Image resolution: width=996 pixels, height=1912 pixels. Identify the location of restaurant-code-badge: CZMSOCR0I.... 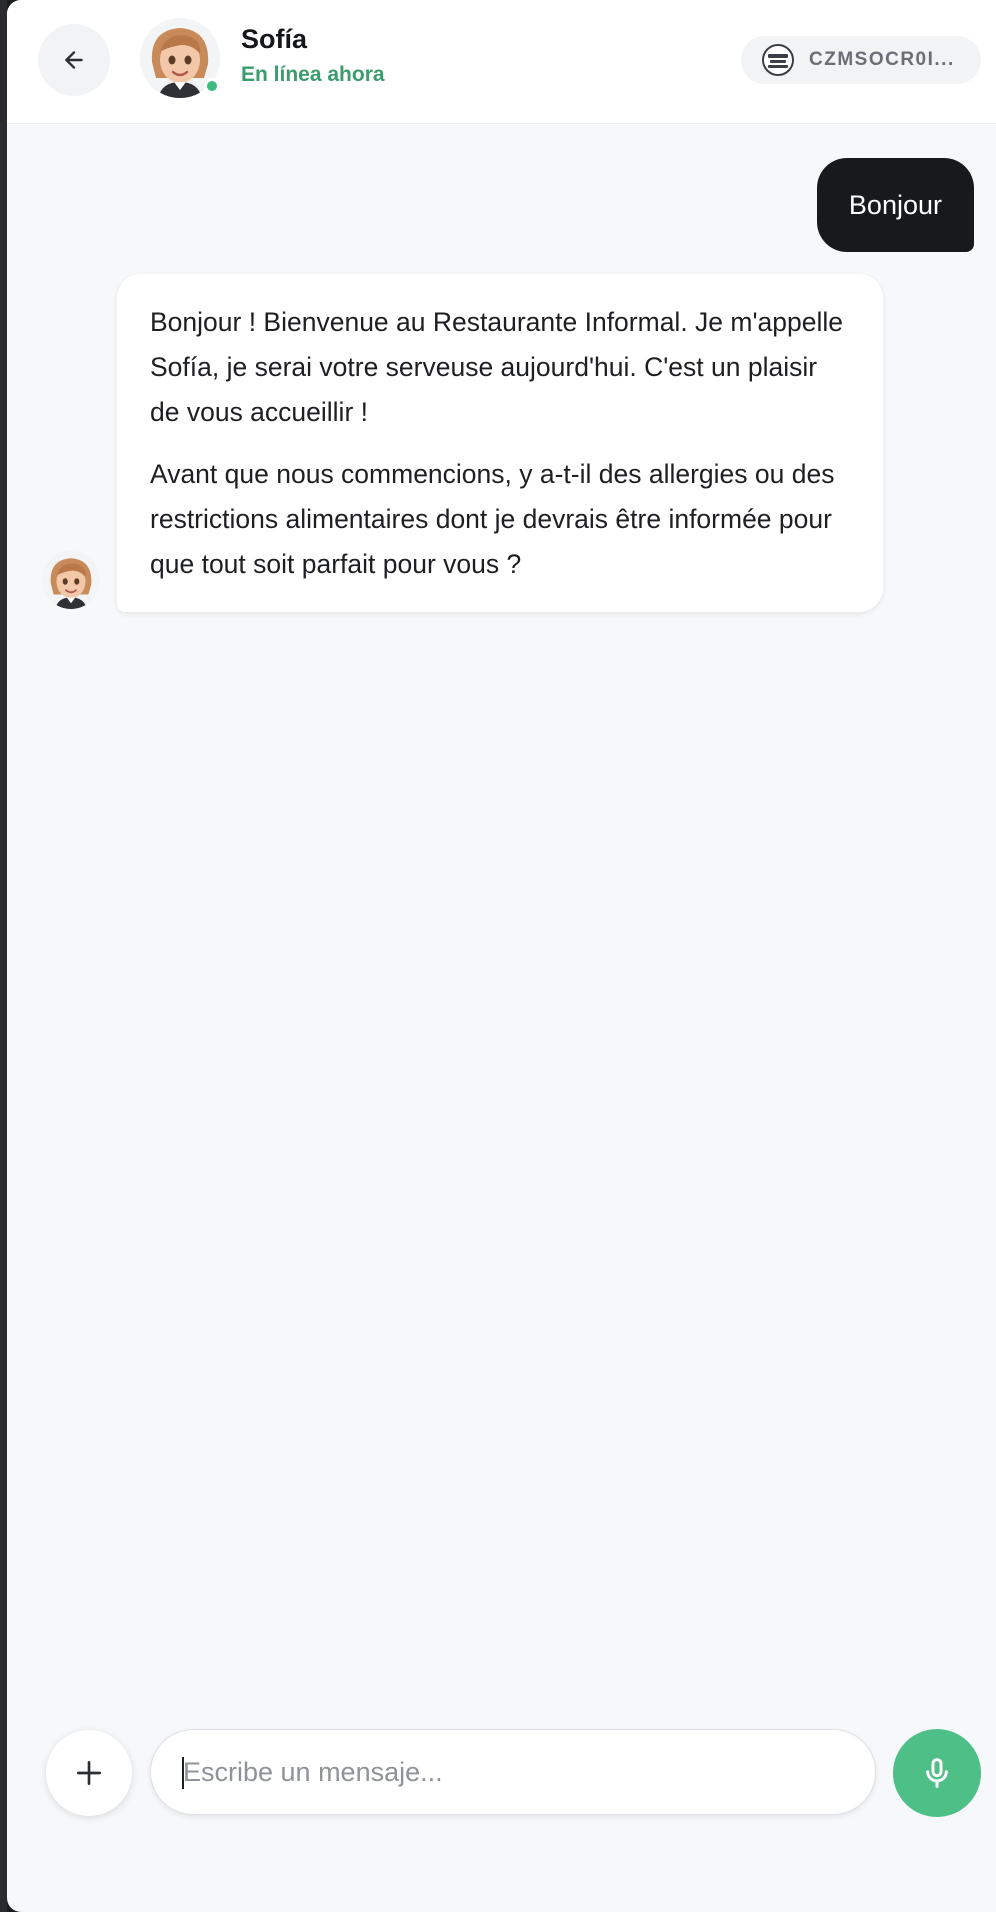
(861, 60).